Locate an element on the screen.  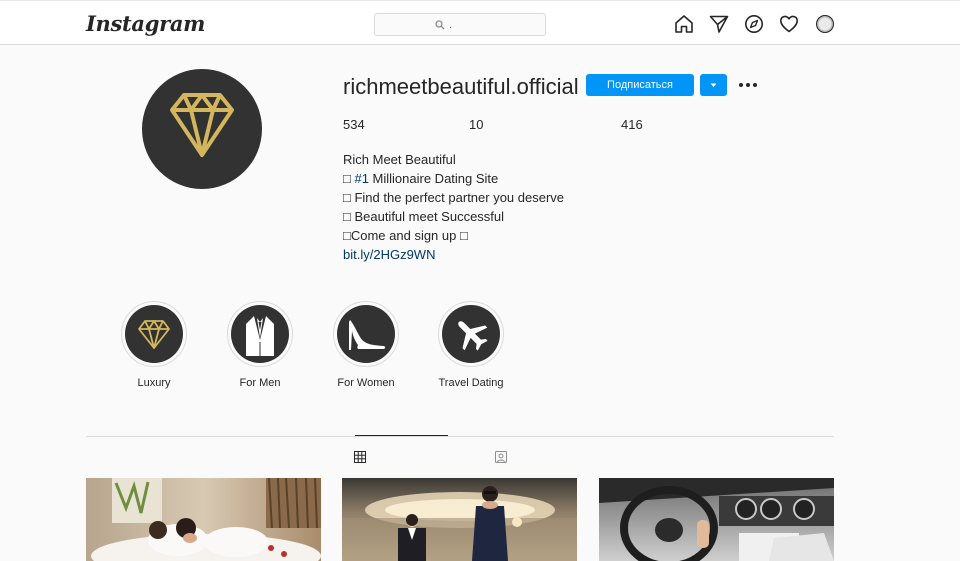
bio-line-3: □ Beautiful meet Successful is located at coordinates (424, 216).